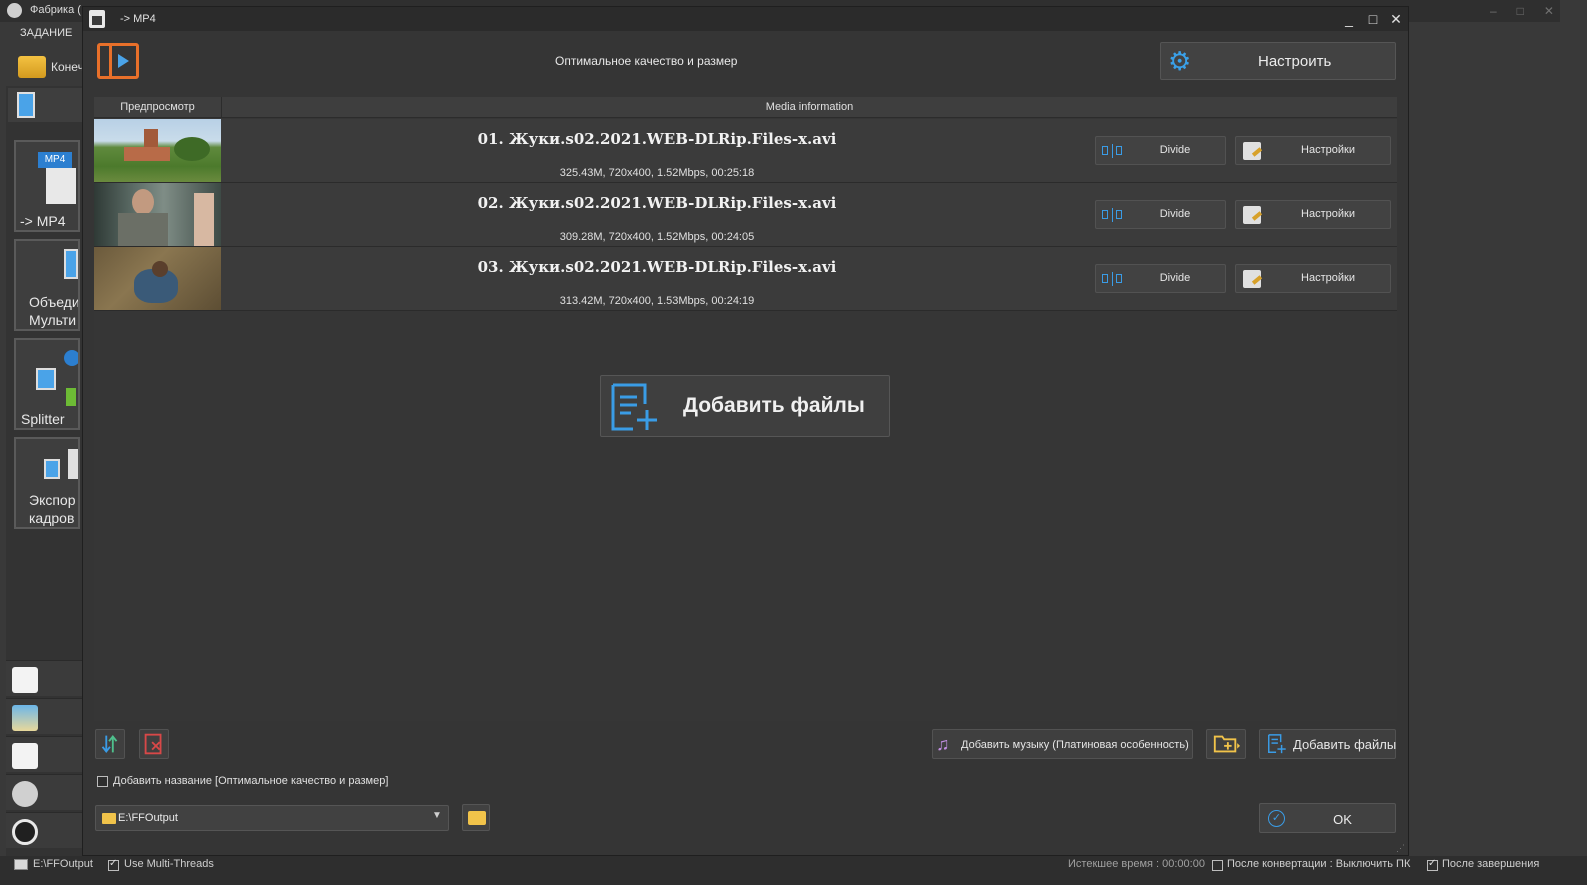 This screenshot has height=885, width=1587. I want to click on category-label: Экспор, so click(52, 500).